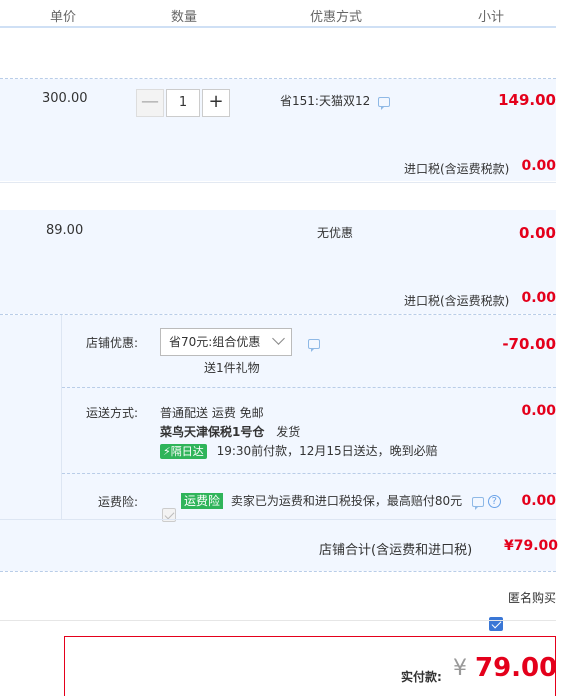 This screenshot has height=696, width=564. What do you see at coordinates (288, 432) in the screenshot?
I see `ship-status: 发货` at bounding box center [288, 432].